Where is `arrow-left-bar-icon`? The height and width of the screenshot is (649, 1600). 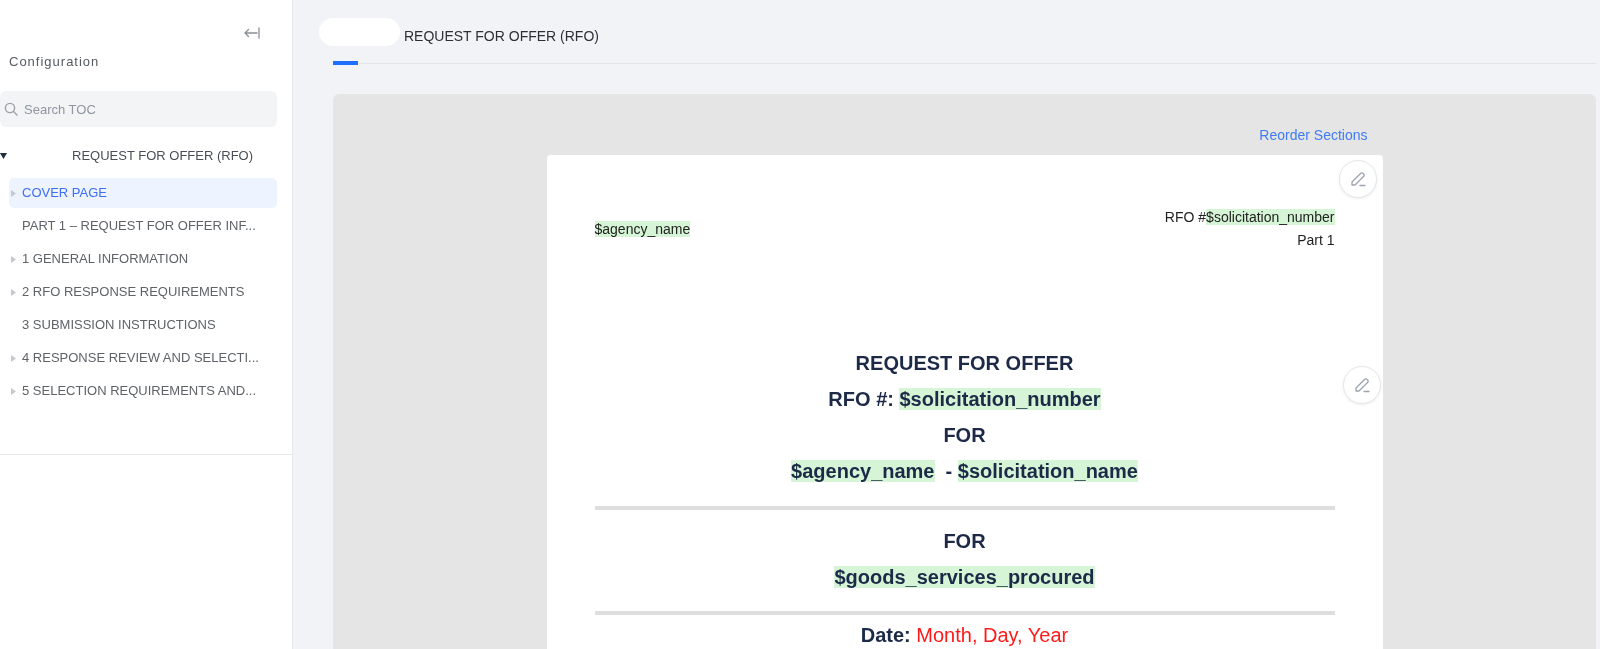 arrow-left-bar-icon is located at coordinates (251, 33).